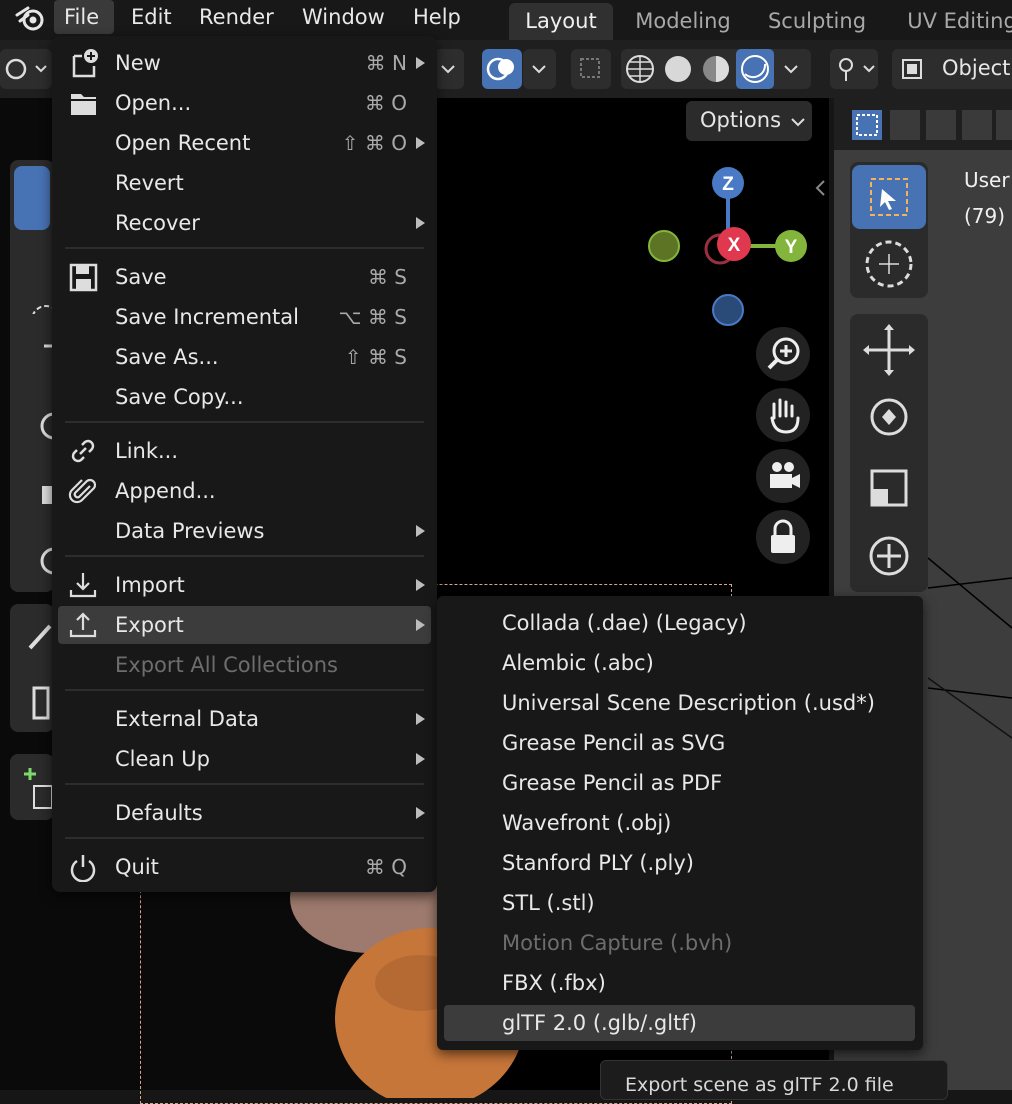 This screenshot has width=1012, height=1104. I want to click on xray-button, so click(591, 69).